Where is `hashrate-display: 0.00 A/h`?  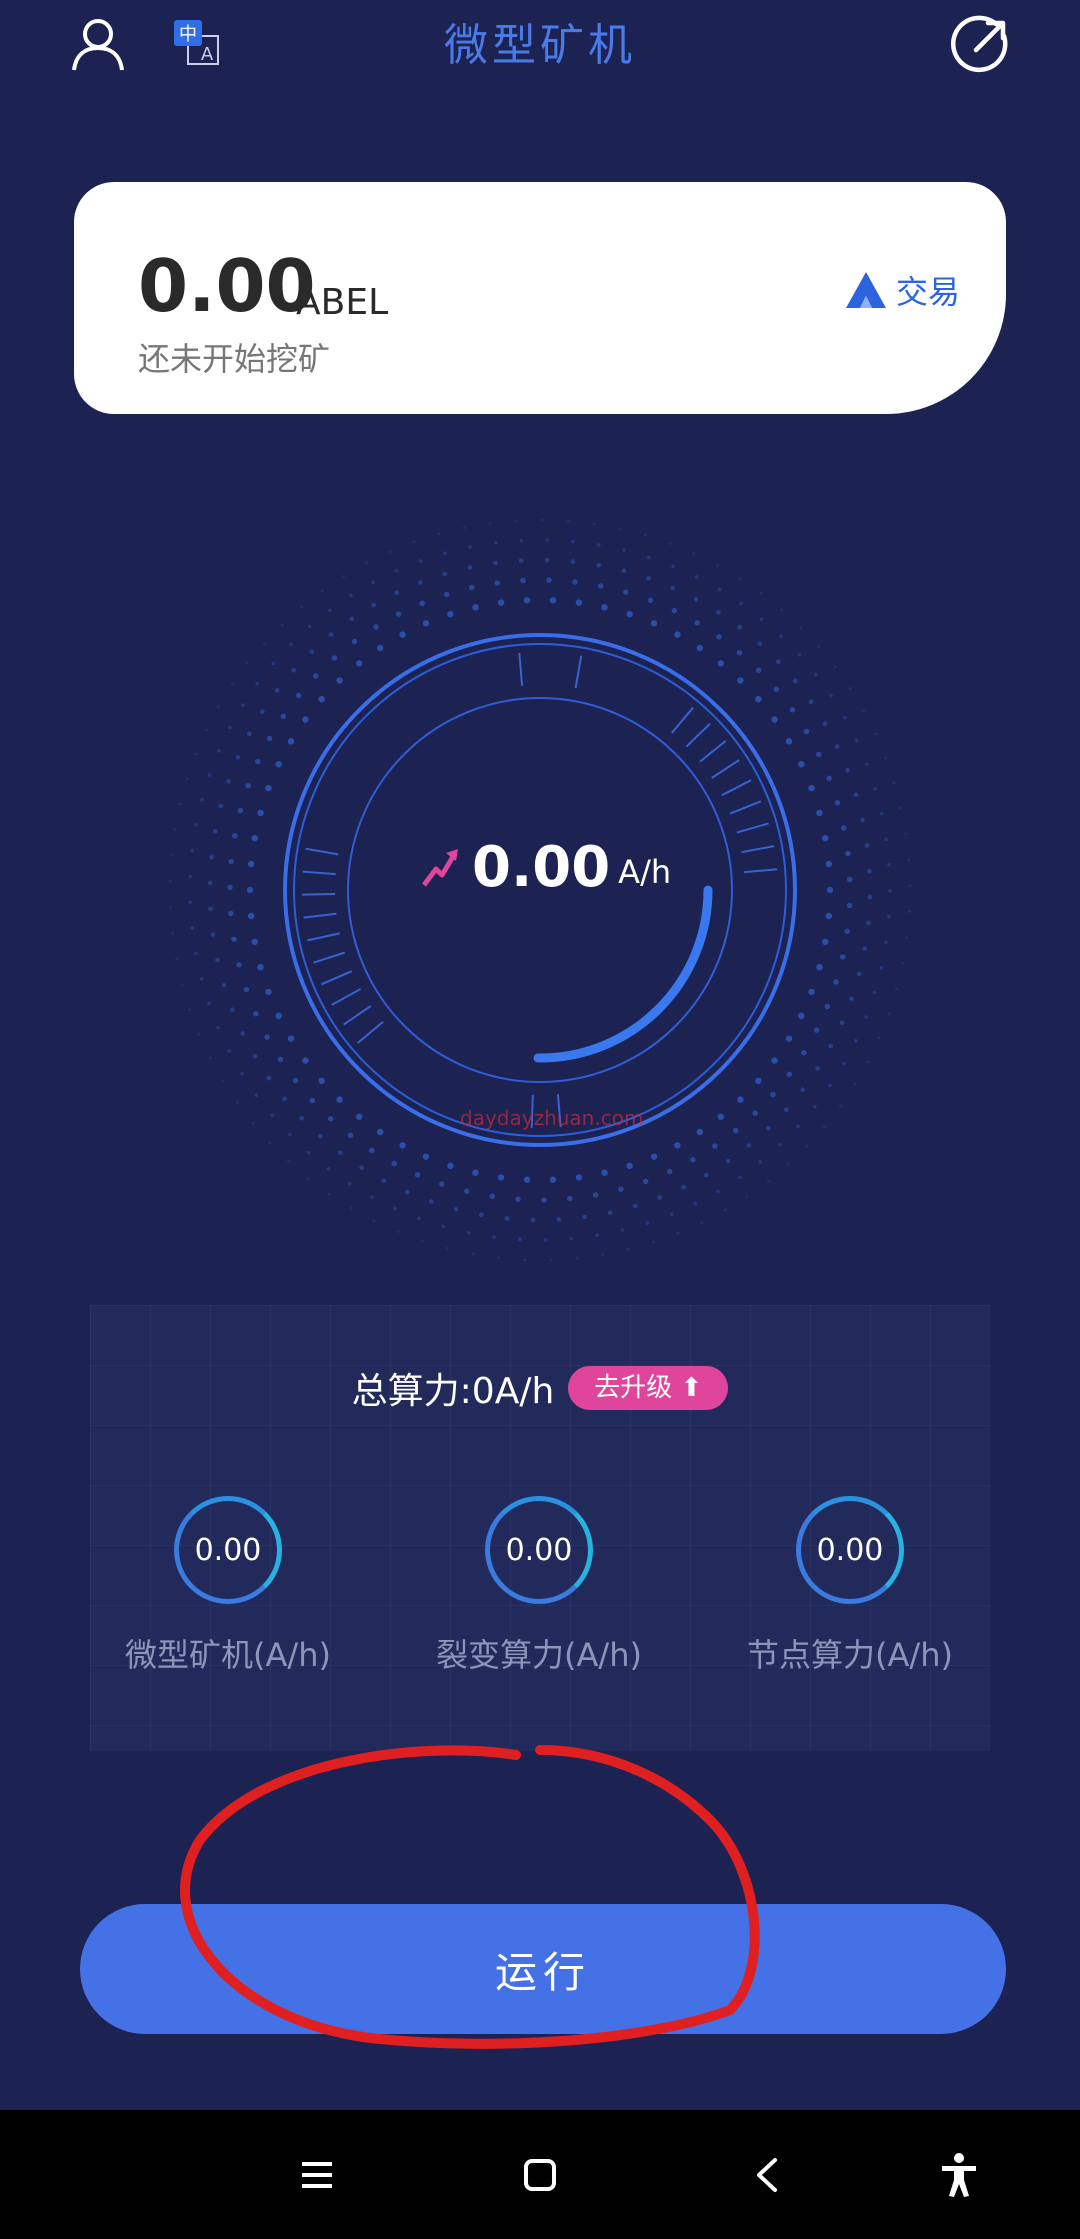 hashrate-display: 0.00 A/h is located at coordinates (545, 867).